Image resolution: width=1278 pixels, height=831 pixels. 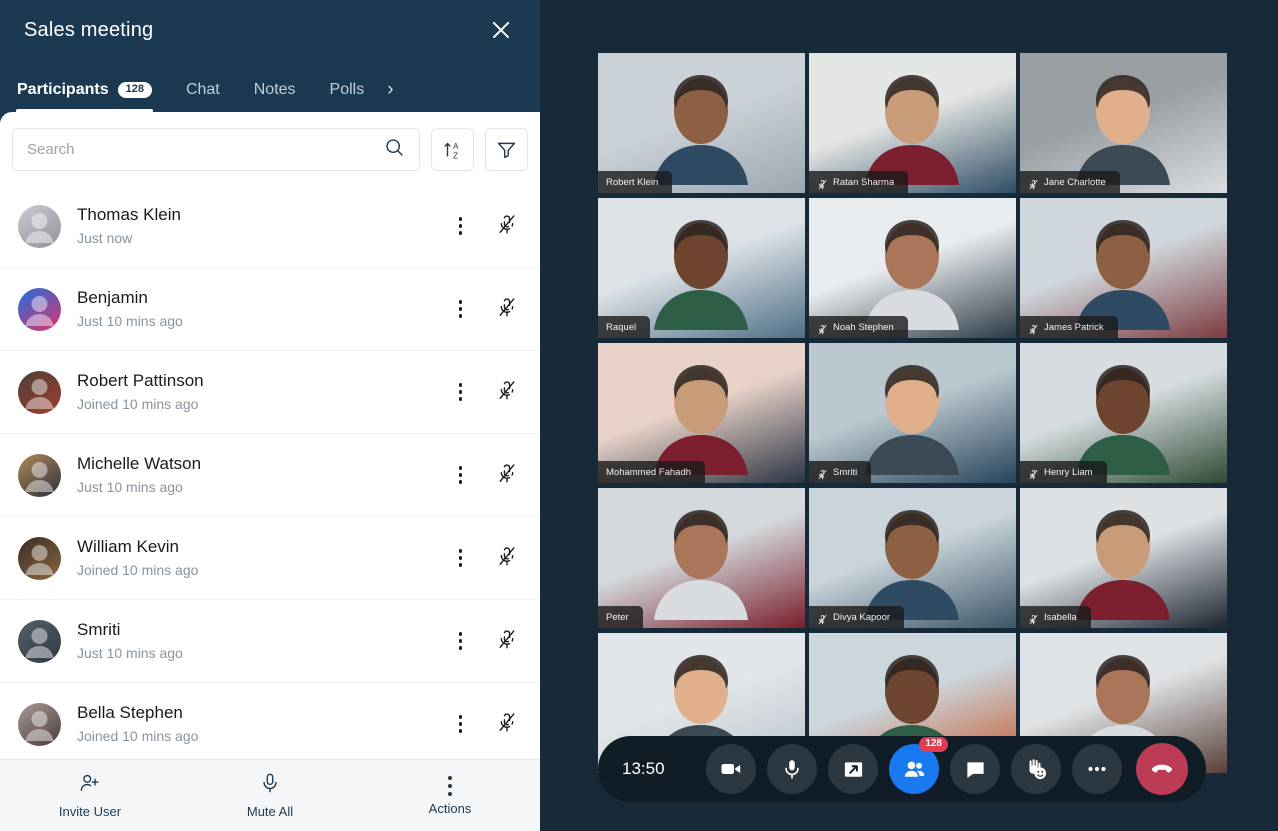 What do you see at coordinates (347, 89) in the screenshot?
I see `tab-polls-label: Polls` at bounding box center [347, 89].